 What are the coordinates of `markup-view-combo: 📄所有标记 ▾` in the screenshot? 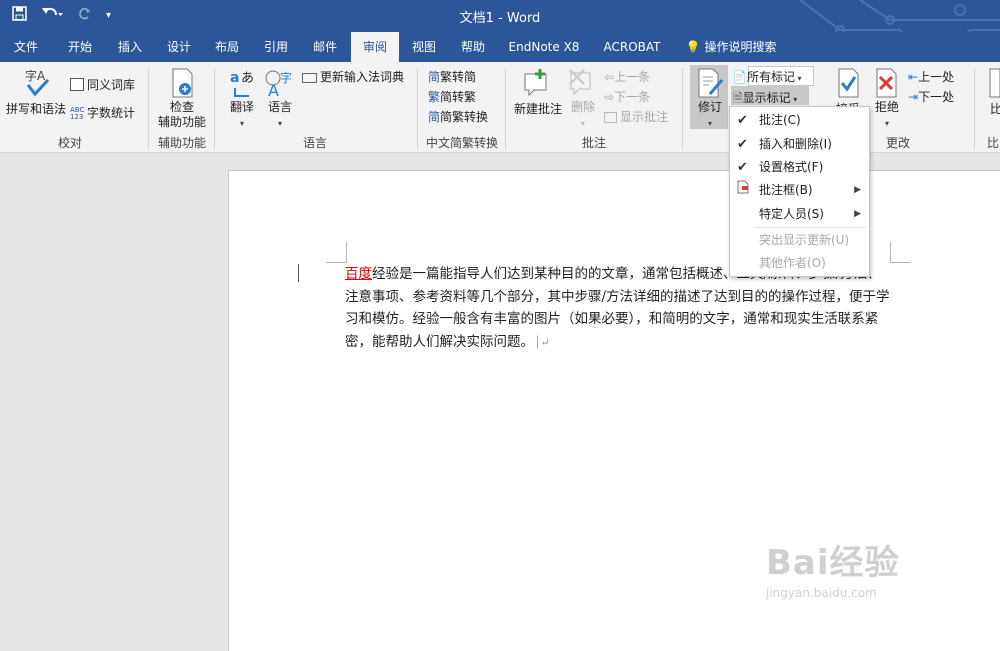 It's located at (767, 76).